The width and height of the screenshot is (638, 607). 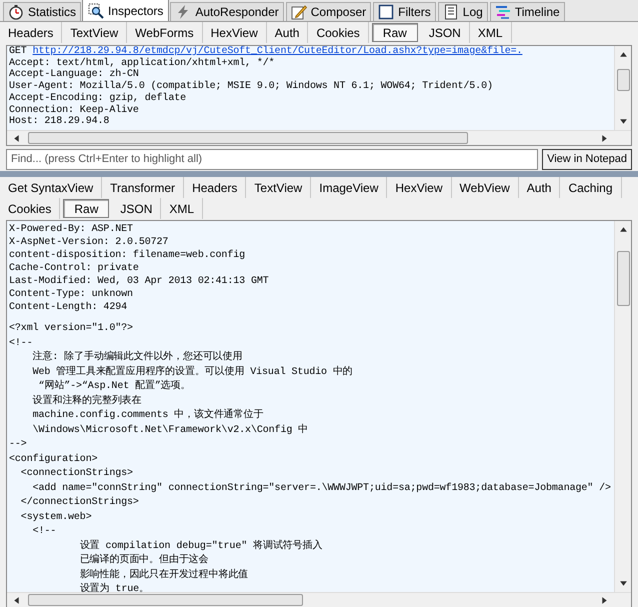 I want to click on code-line: 设置 compilation debug="true" 将调试符号插入, so click(x=201, y=547).